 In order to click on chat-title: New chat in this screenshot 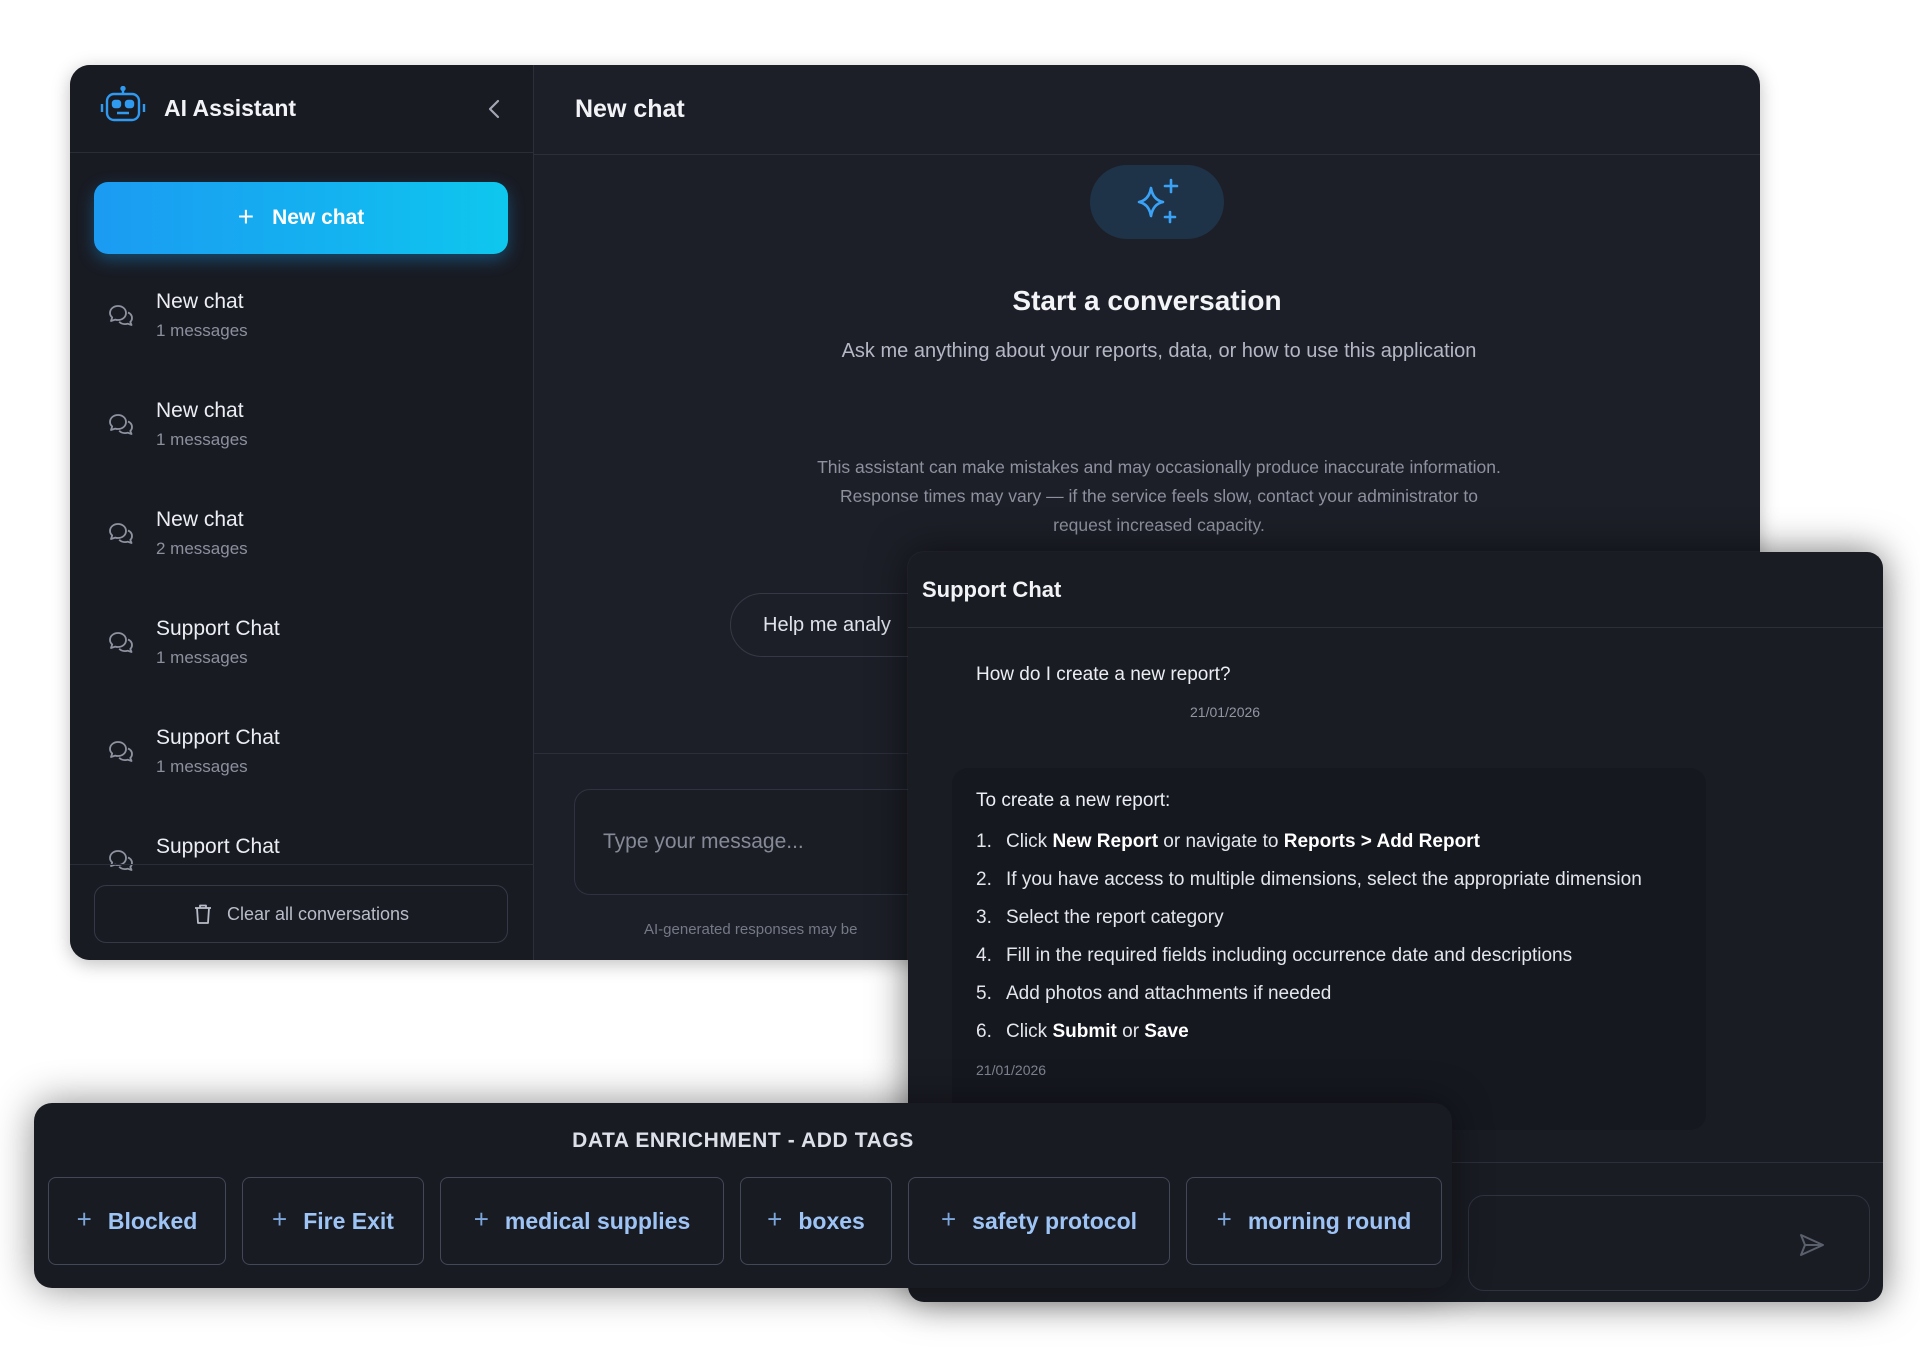, I will do `click(630, 109)`.